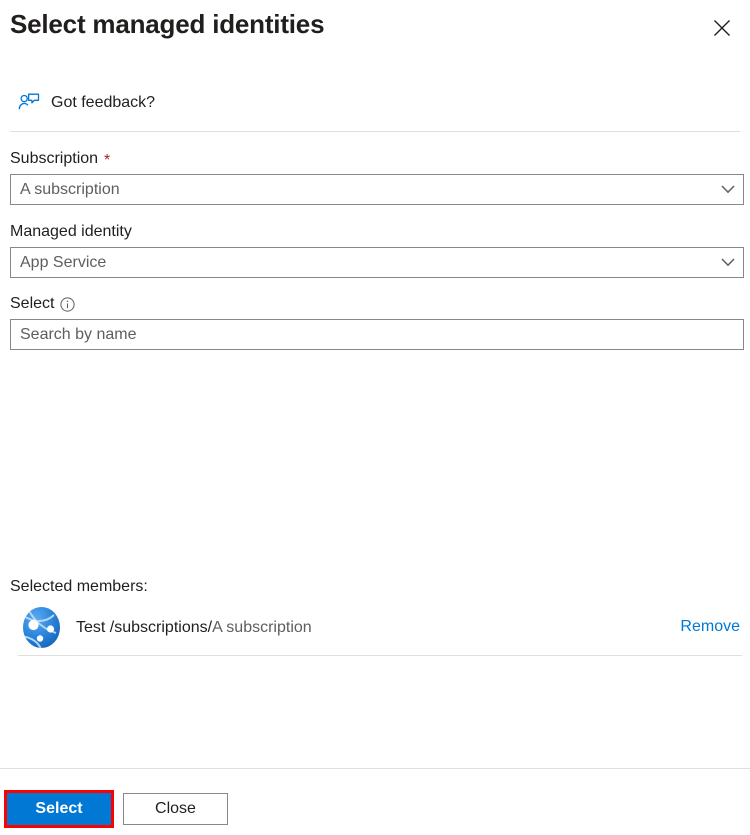  Describe the element at coordinates (375, 35) in the screenshot. I see `dialog-header: Select managed identities` at that location.